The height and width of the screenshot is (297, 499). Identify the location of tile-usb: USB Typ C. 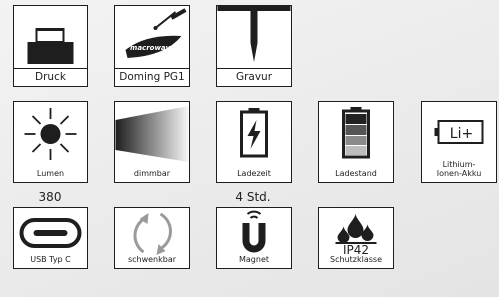
(50, 238).